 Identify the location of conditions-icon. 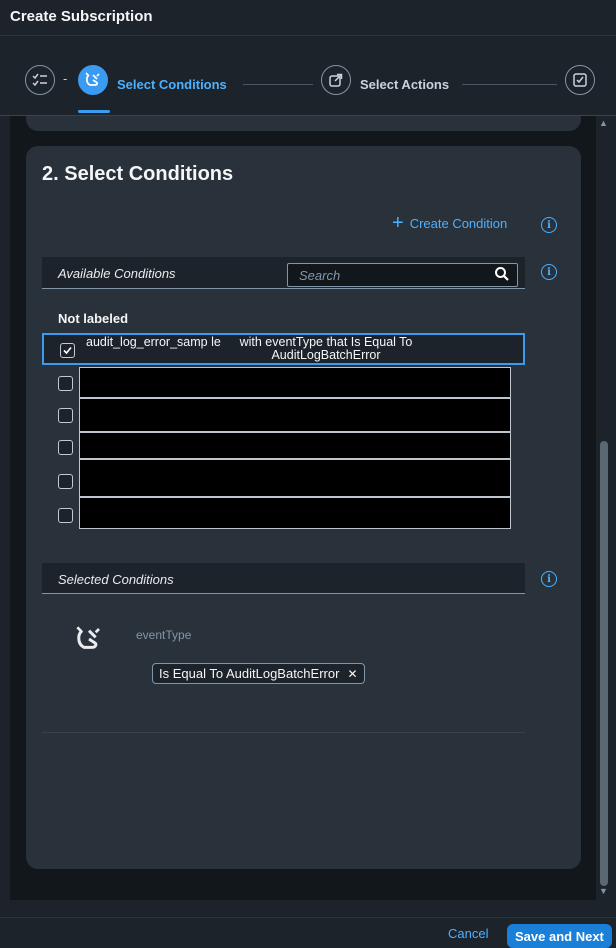
(89, 641).